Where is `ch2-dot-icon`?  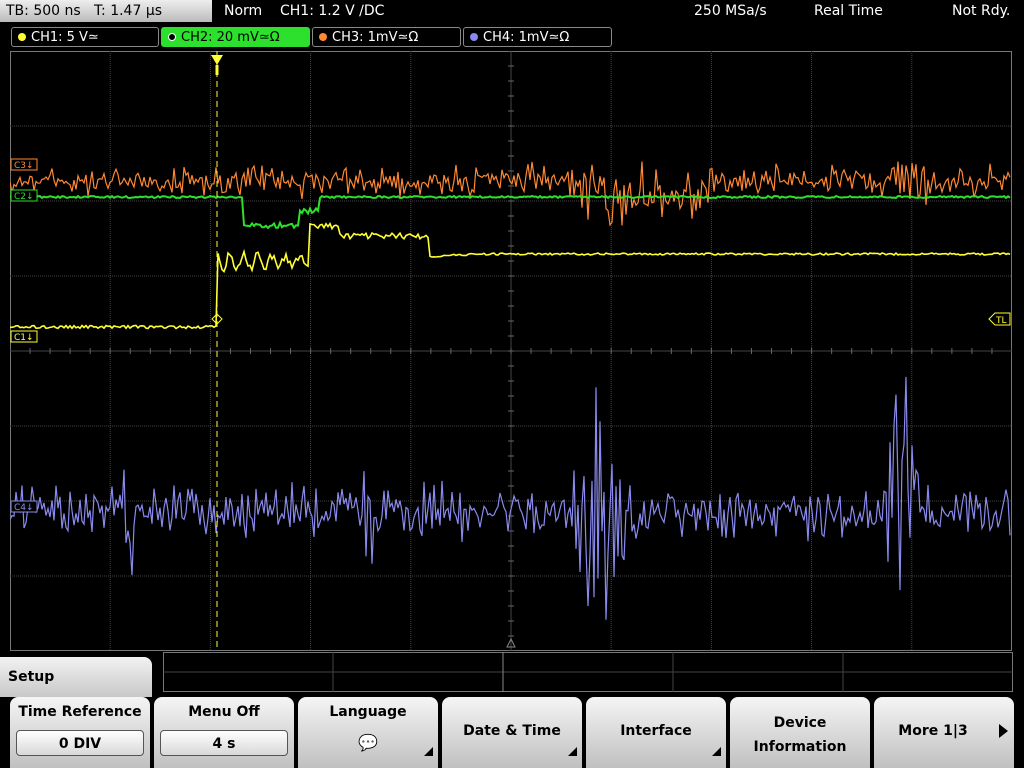
ch2-dot-icon is located at coordinates (172, 37).